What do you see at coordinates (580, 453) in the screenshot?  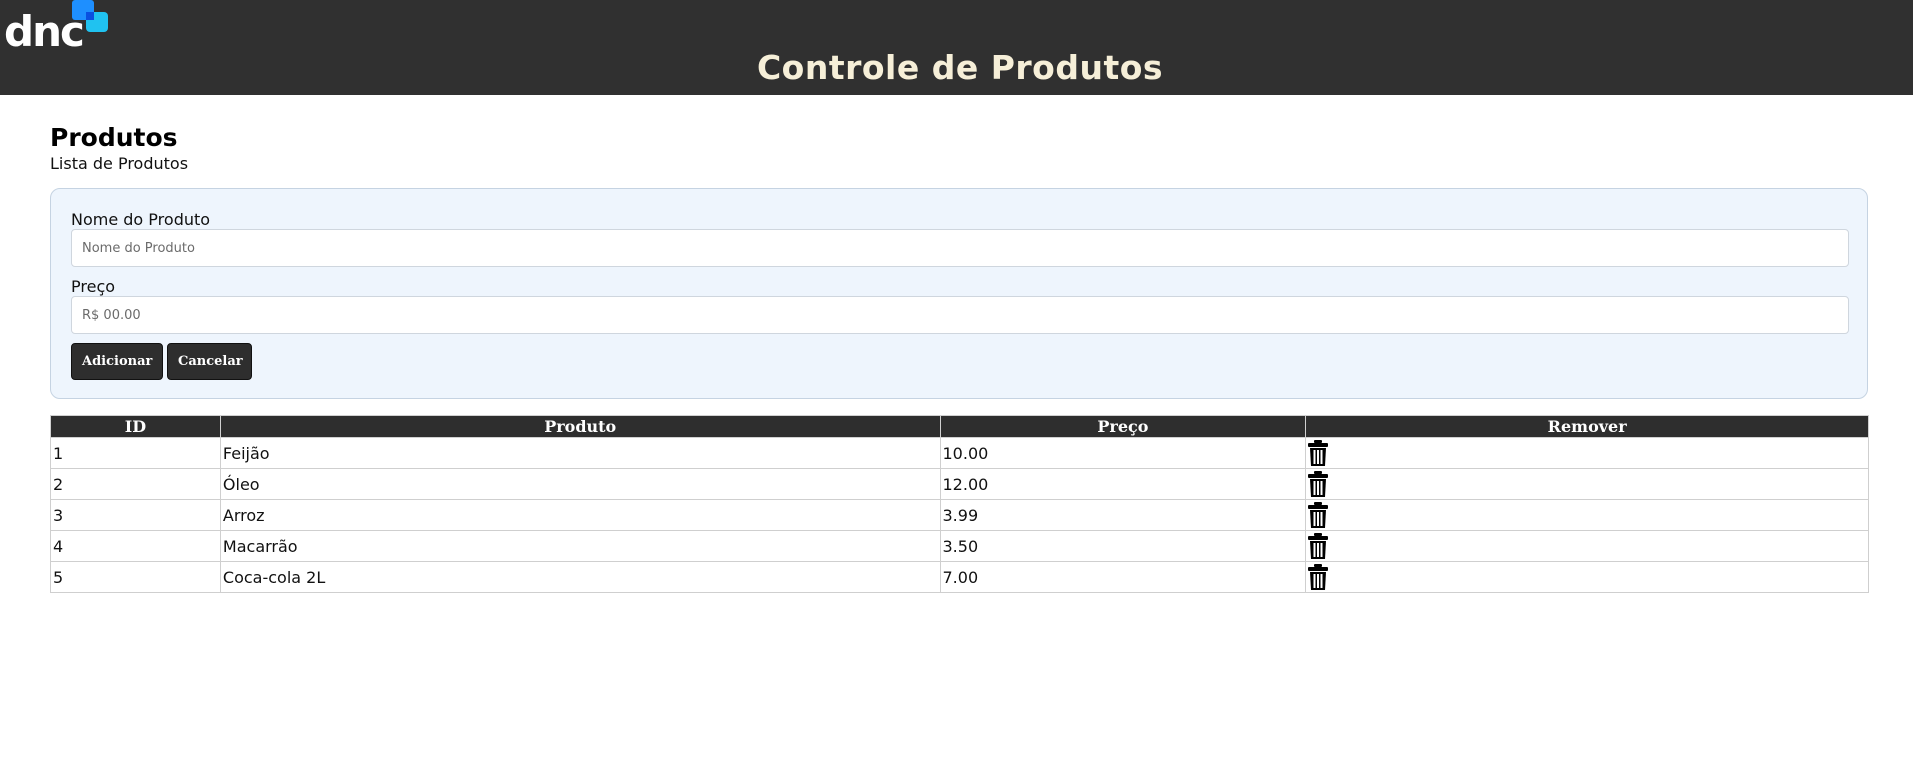 I see `cell-product: Feijão` at bounding box center [580, 453].